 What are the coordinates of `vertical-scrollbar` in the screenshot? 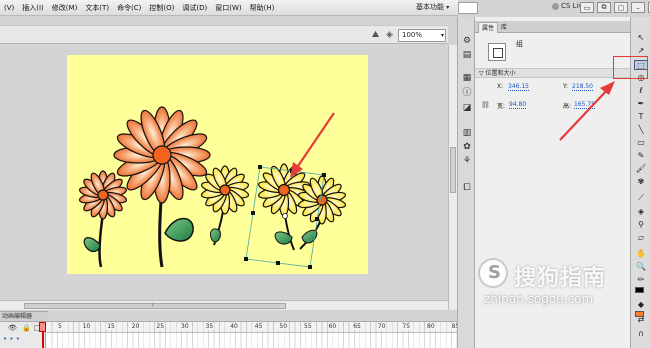 It's located at (452, 177).